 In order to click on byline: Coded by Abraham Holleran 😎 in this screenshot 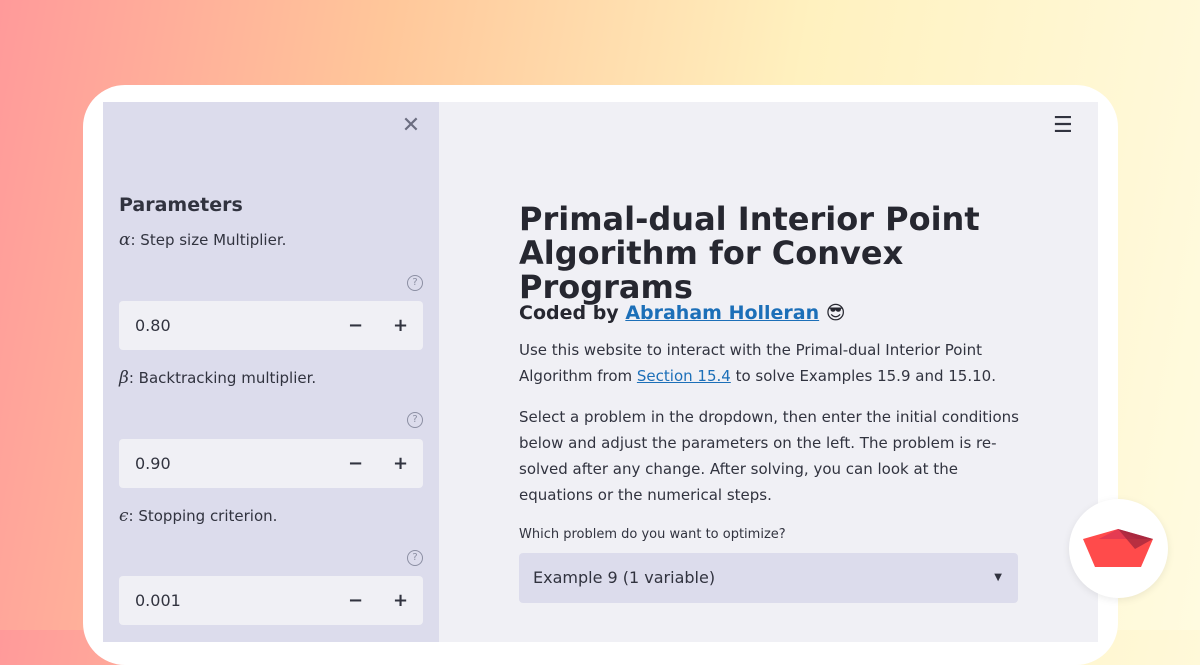, I will do `click(682, 313)`.